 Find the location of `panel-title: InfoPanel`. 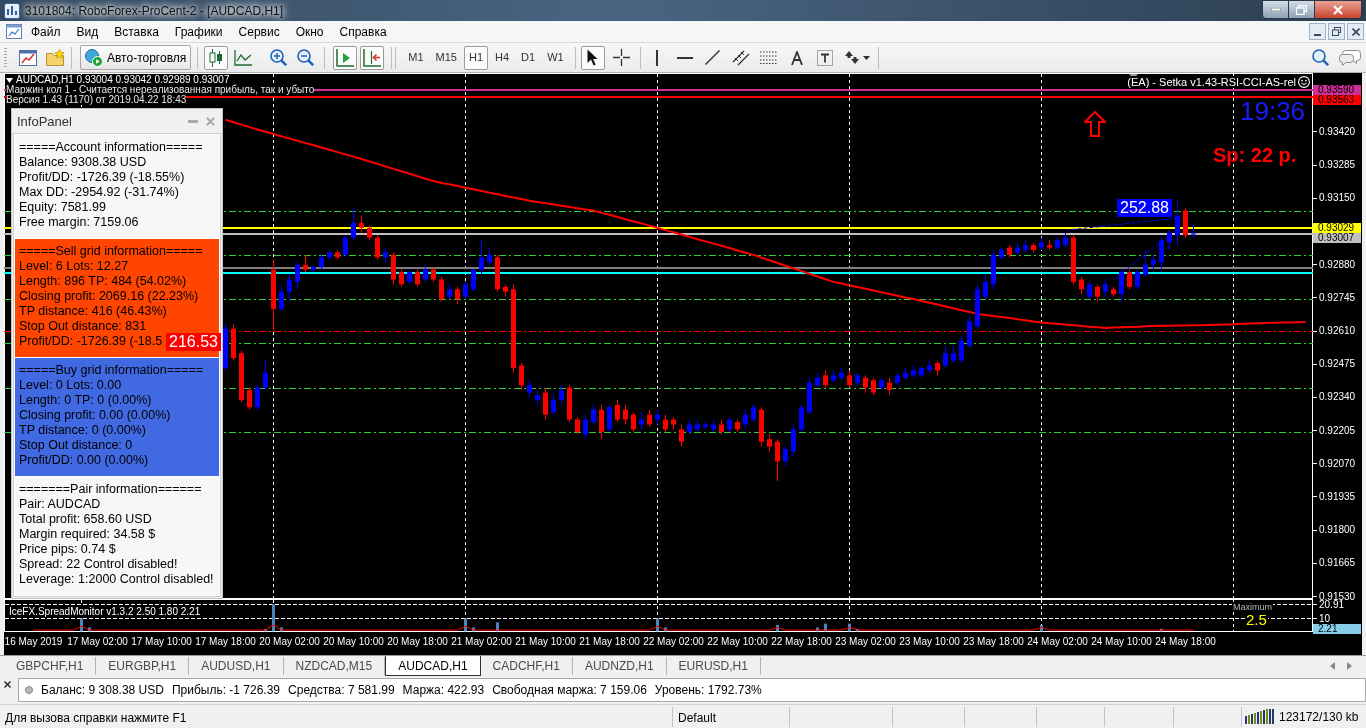

panel-title: InfoPanel is located at coordinates (44, 121).